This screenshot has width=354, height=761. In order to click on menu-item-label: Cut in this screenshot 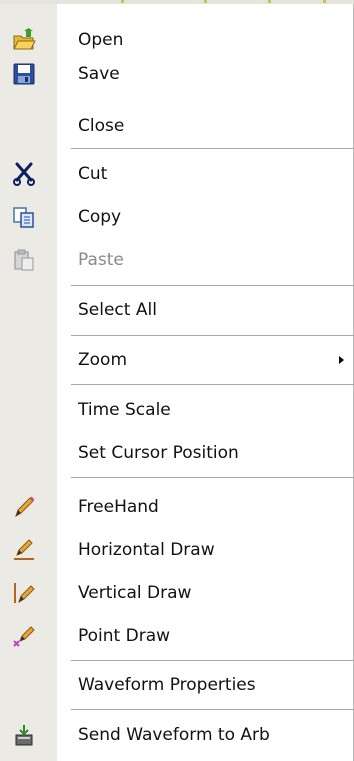, I will do `click(93, 174)`.